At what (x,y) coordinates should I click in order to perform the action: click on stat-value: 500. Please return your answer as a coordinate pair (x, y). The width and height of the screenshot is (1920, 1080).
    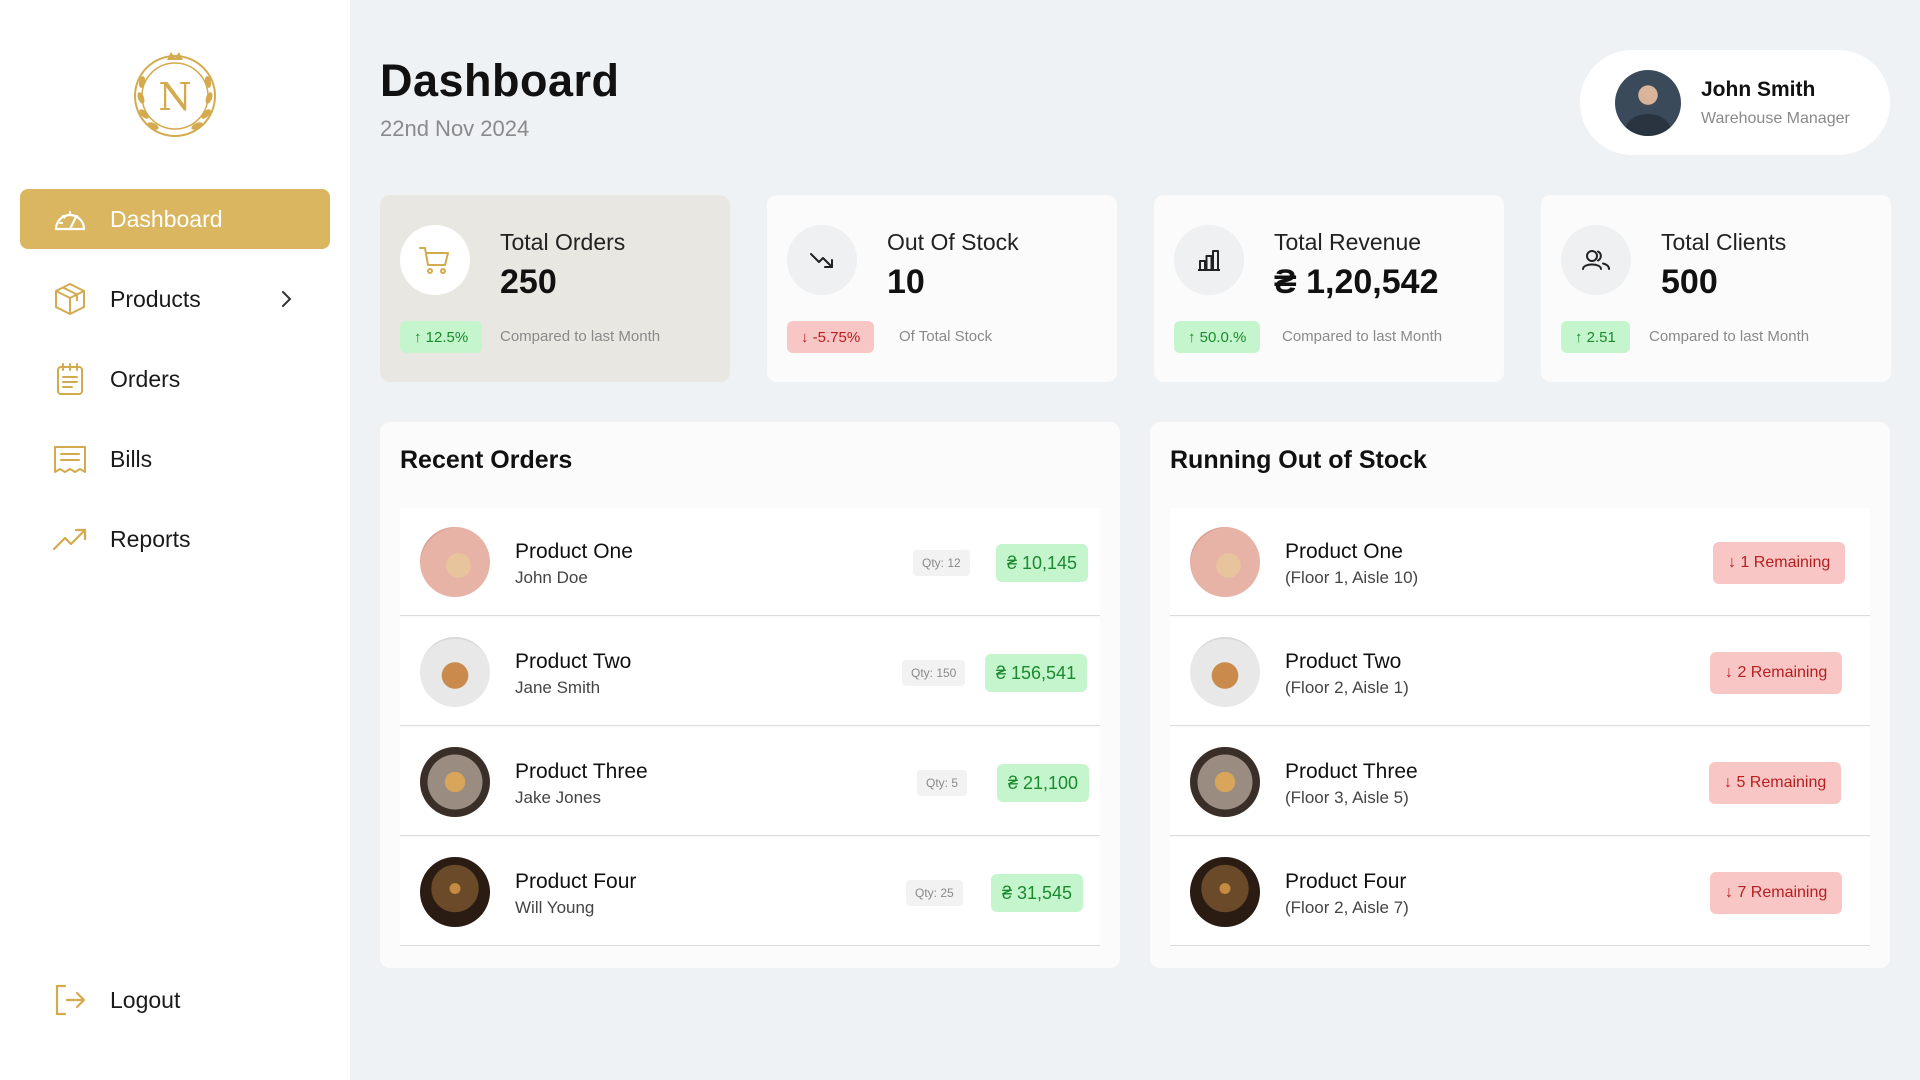
    Looking at the image, I should click on (1689, 282).